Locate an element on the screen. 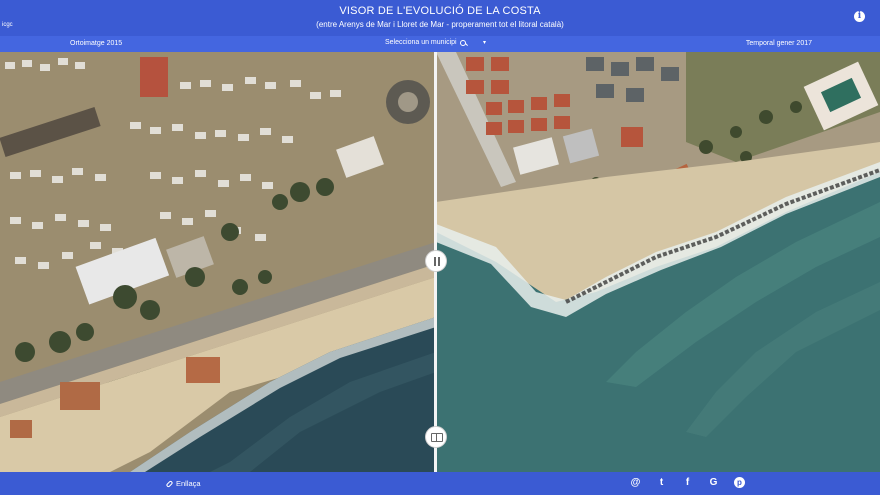 Image resolution: width=880 pixels, height=495 pixels. left-layer-label: Ortoimatge 2015 is located at coordinates (96, 43).